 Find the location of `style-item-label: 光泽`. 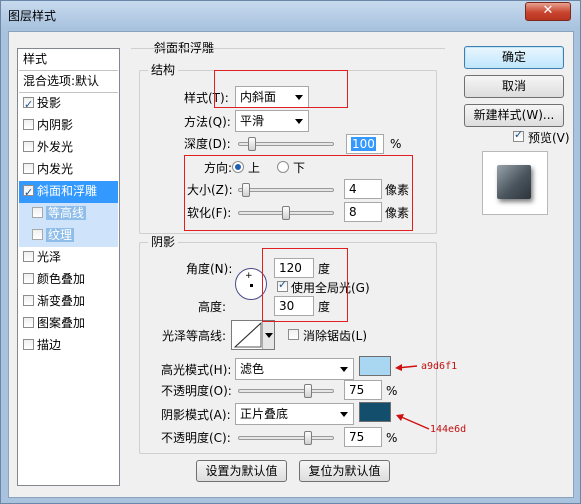

style-item-label: 光泽 is located at coordinates (49, 257).